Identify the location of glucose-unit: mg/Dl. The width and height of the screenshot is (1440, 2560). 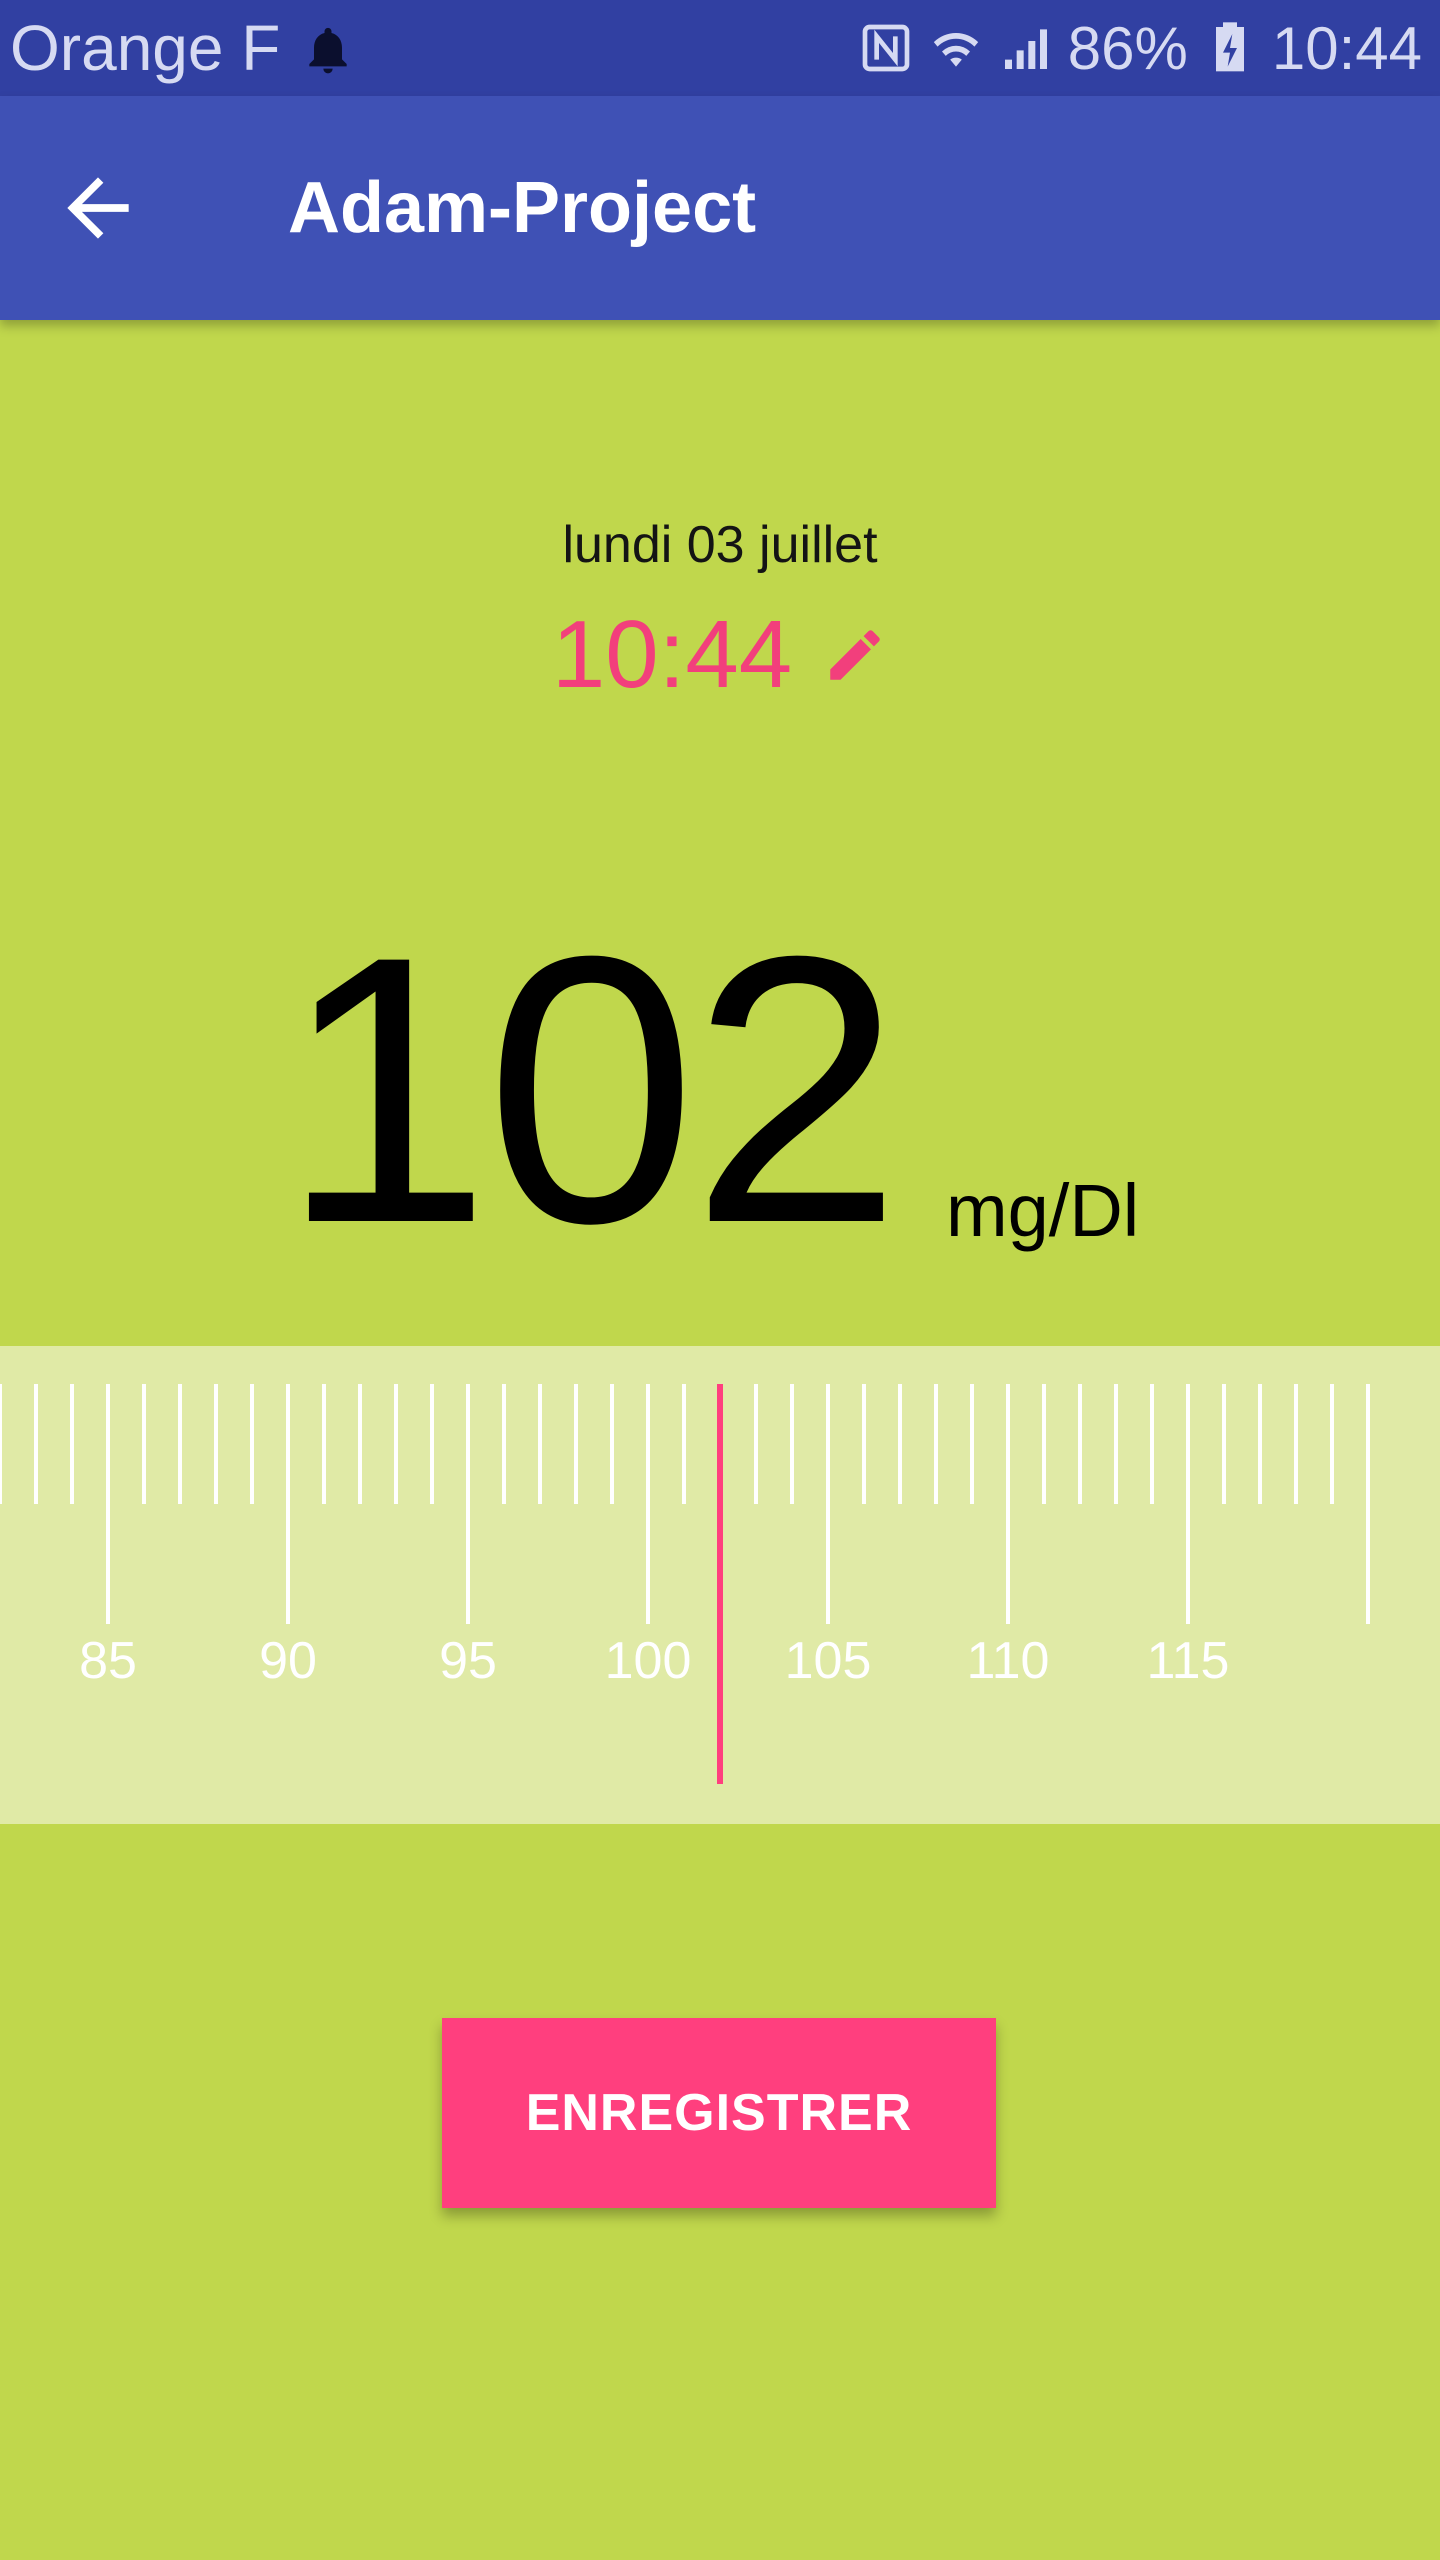
(1043, 1210).